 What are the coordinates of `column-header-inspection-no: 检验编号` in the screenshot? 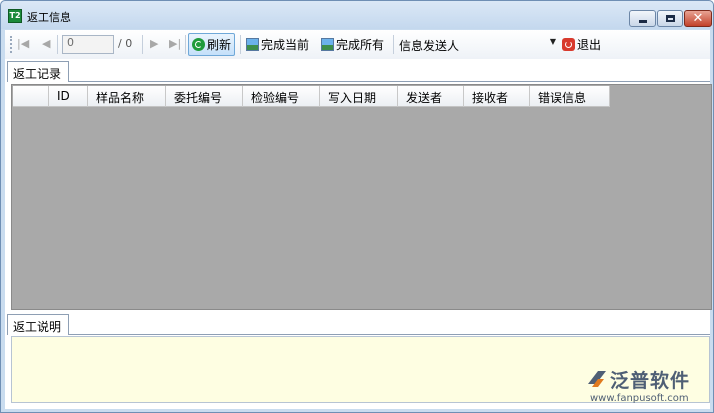 It's located at (281, 96).